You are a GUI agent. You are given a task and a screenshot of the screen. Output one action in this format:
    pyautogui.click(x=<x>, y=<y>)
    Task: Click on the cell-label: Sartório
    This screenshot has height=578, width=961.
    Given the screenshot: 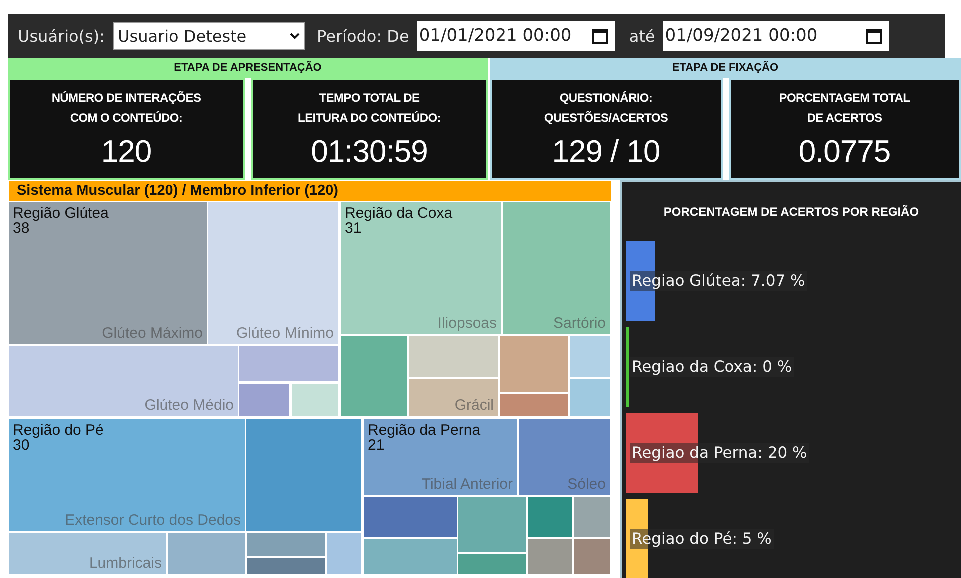 What is the action you would take?
    pyautogui.click(x=579, y=323)
    